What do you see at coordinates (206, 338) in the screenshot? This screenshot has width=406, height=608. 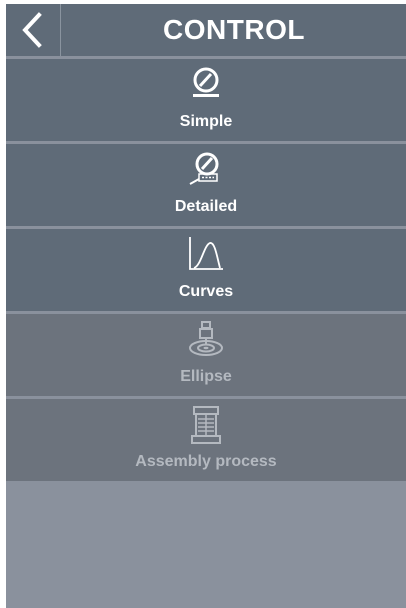 I see `ellipse-target-icon` at bounding box center [206, 338].